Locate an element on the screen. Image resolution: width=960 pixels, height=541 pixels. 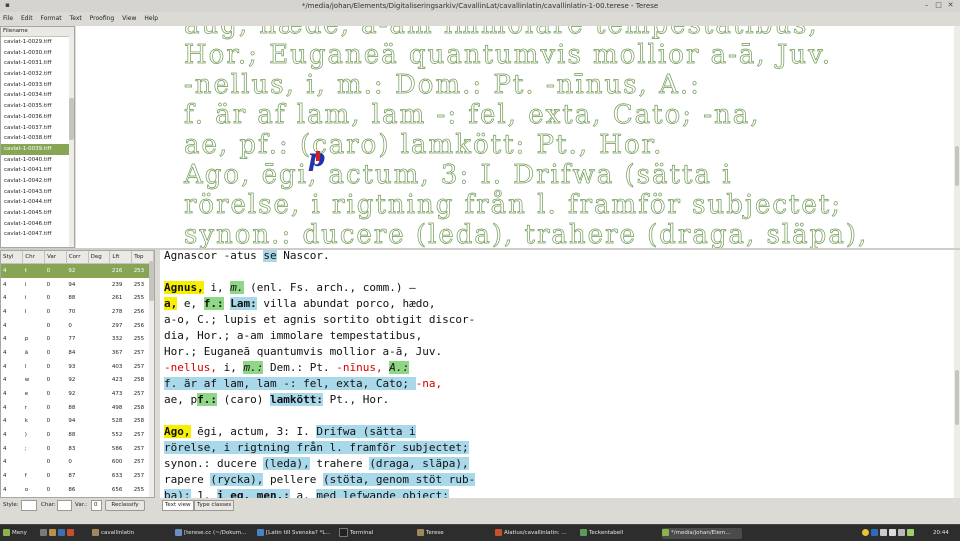
table-row: 4 i 0 88 261 255 is located at coordinates (77, 298).